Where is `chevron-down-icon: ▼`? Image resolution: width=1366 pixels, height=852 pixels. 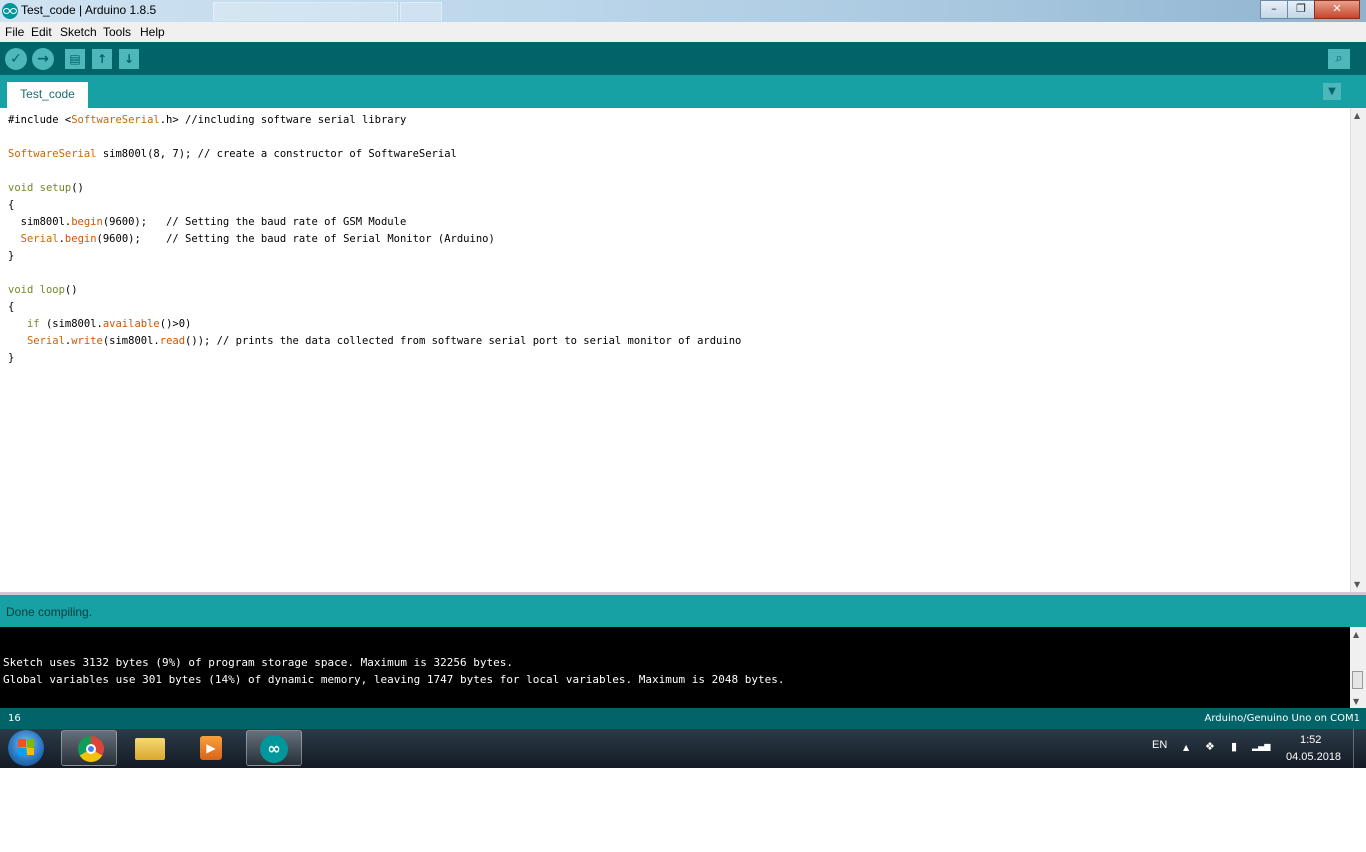 chevron-down-icon: ▼ is located at coordinates (1332, 91).